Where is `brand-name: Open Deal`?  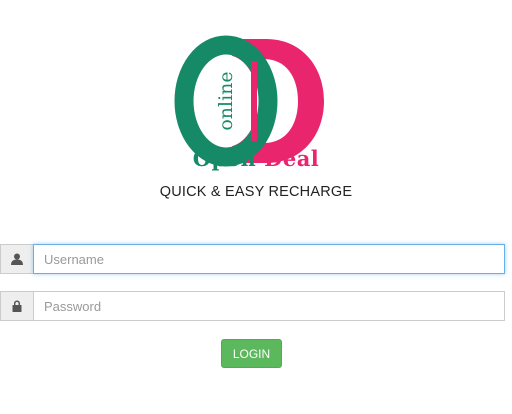
brand-name: Open Deal is located at coordinates (256, 158).